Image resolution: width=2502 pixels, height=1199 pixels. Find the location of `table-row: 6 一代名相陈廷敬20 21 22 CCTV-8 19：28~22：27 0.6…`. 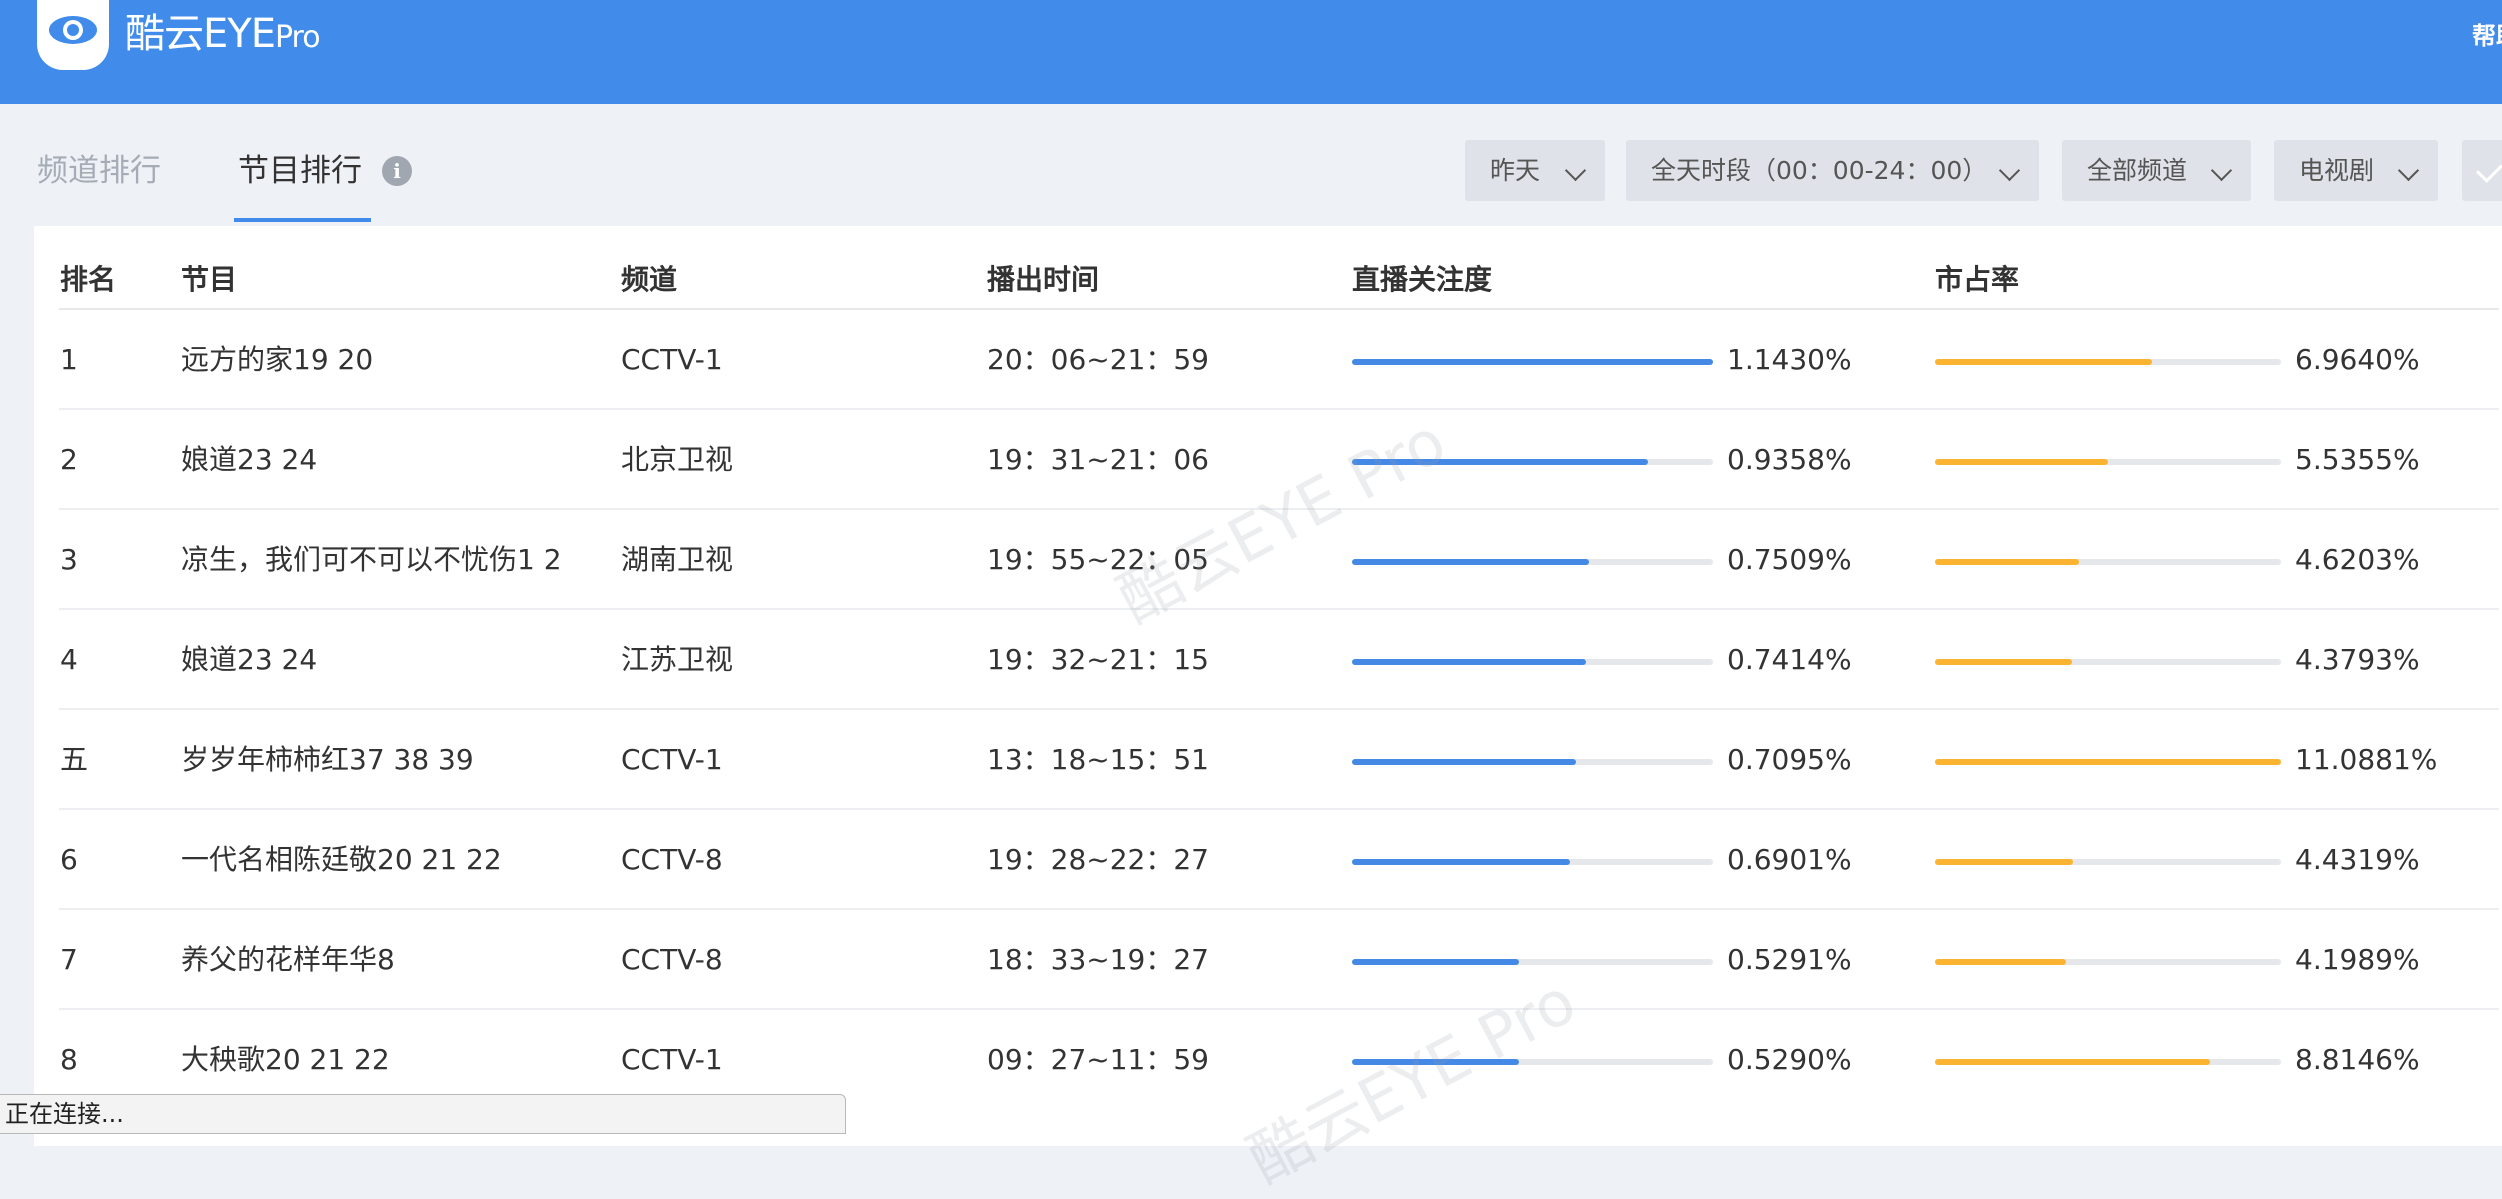

table-row: 6 一代名相陈廷敬20 21 22 CCTV-8 19：28~22：27 0.6… is located at coordinates (1251, 860).